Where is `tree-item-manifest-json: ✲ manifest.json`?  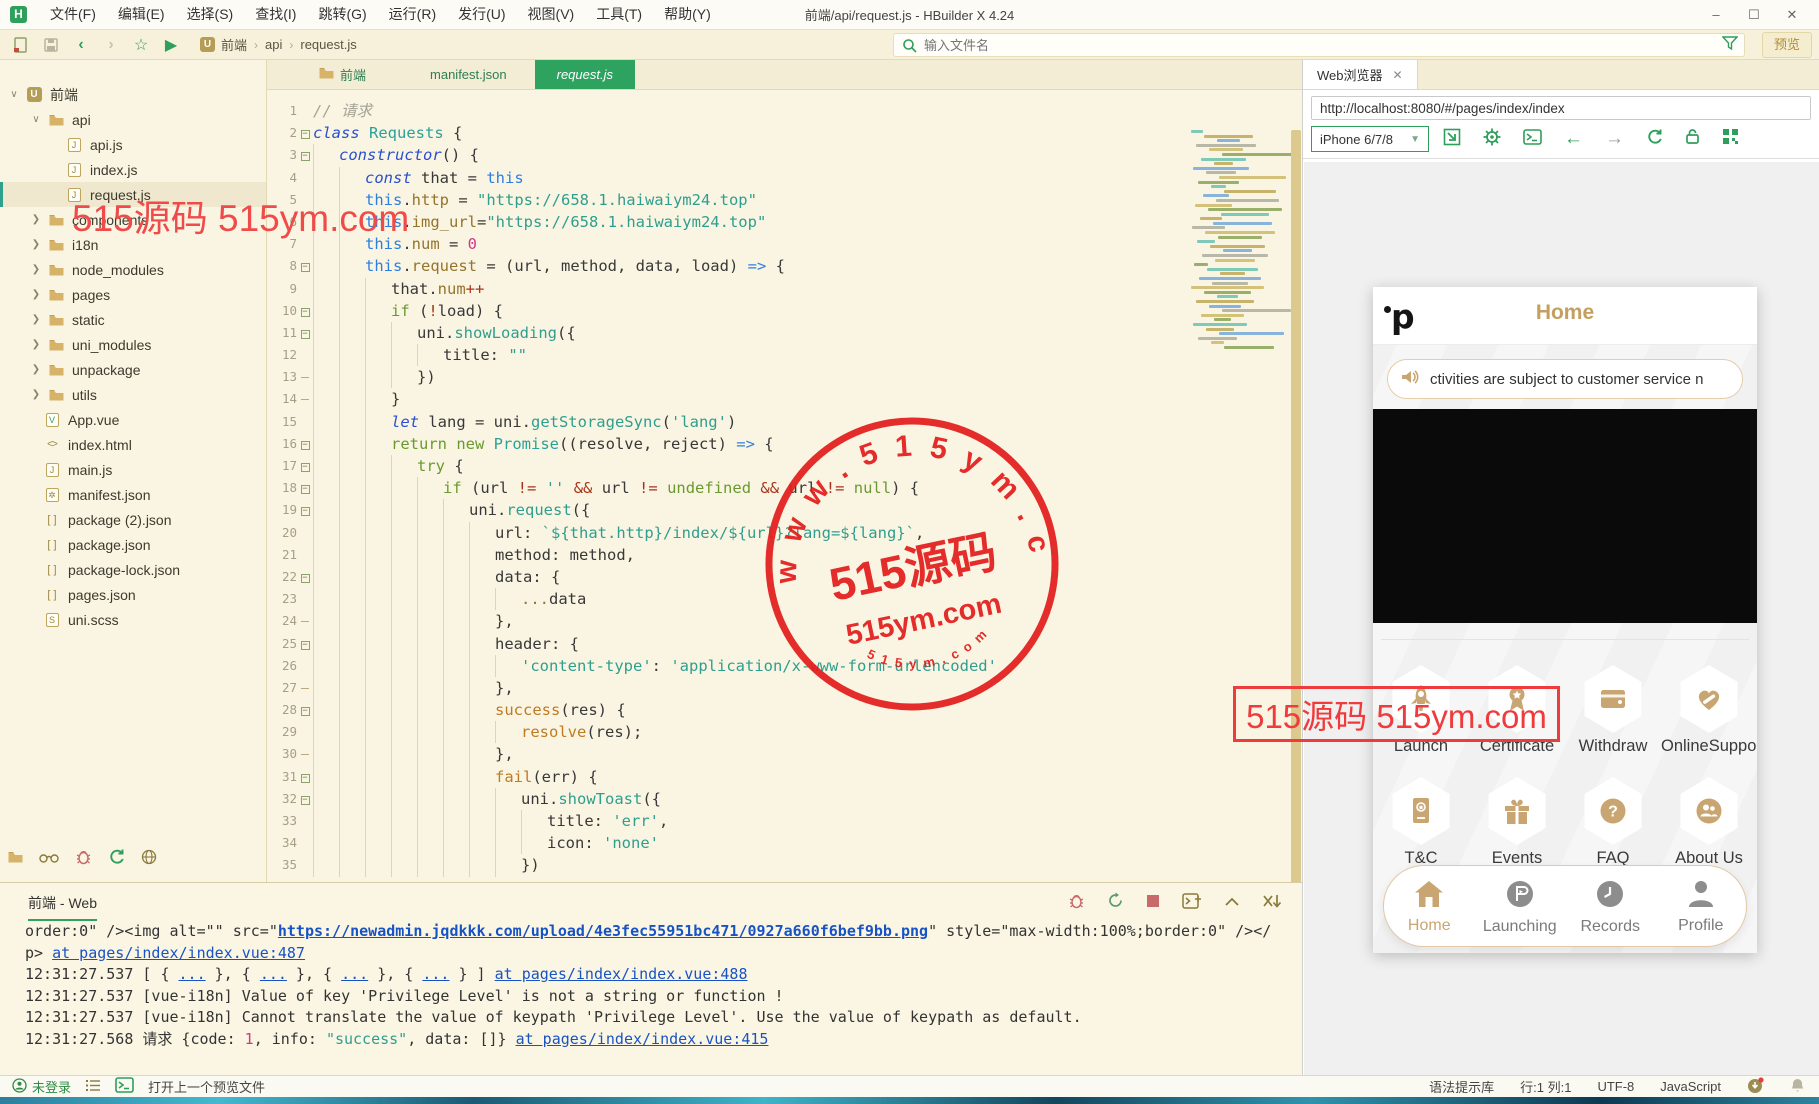 tree-item-manifest-json: ✲ manifest.json is located at coordinates (133, 494).